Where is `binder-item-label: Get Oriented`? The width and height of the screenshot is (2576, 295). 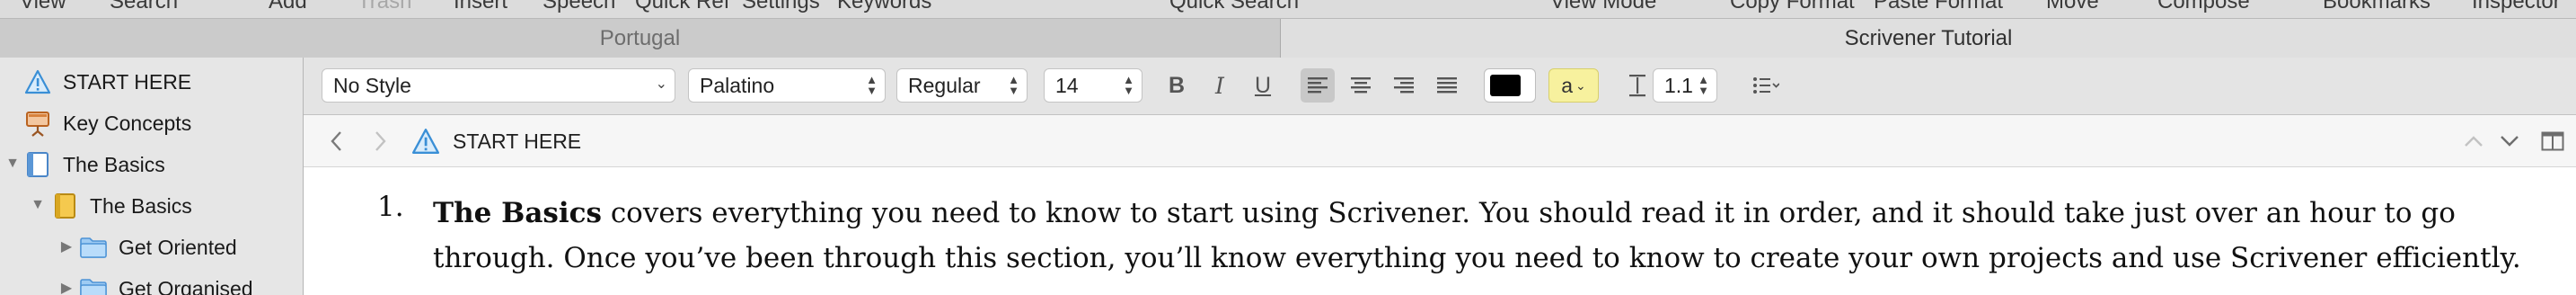 binder-item-label: Get Oriented is located at coordinates (178, 247).